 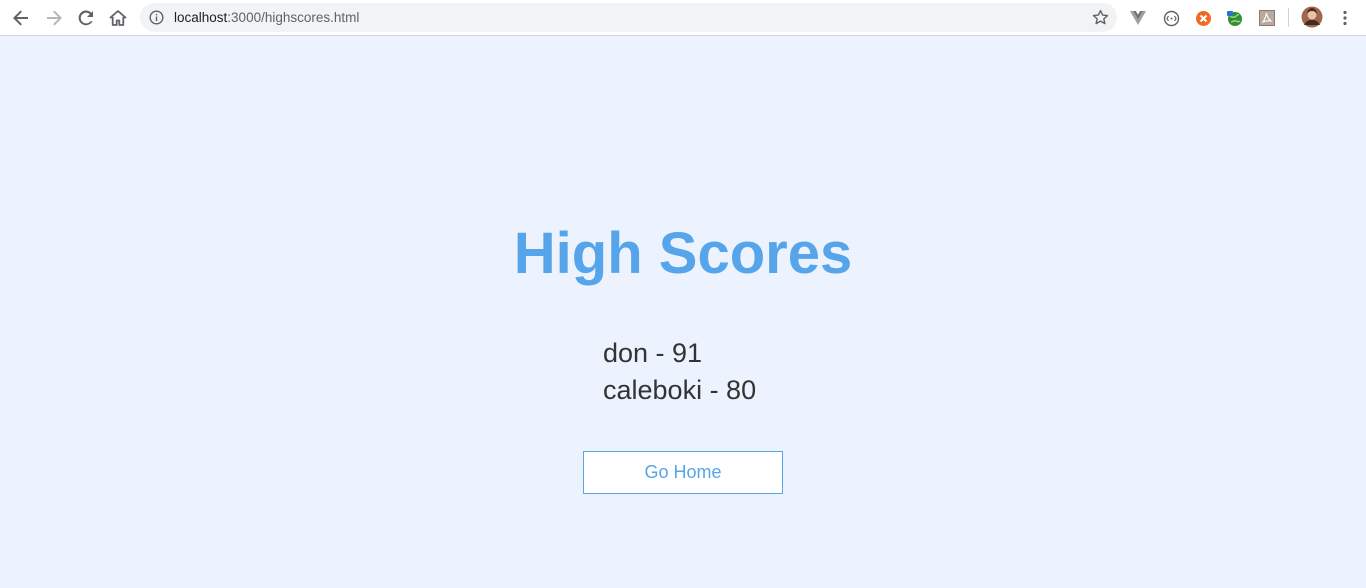 I want to click on vuejs-devtools-icon, so click(x=1138, y=18).